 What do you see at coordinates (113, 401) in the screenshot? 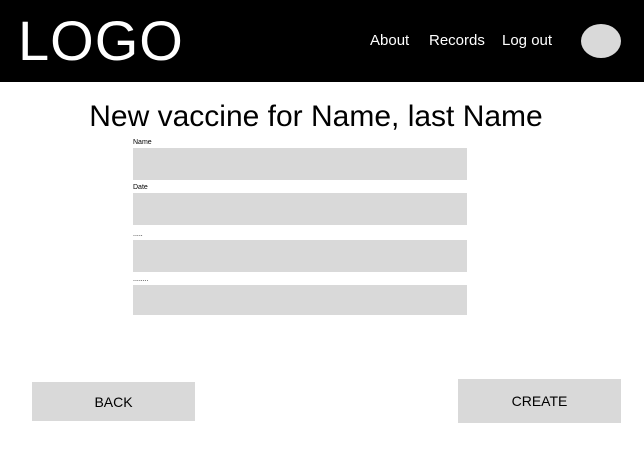
I see `back-button: BACK` at bounding box center [113, 401].